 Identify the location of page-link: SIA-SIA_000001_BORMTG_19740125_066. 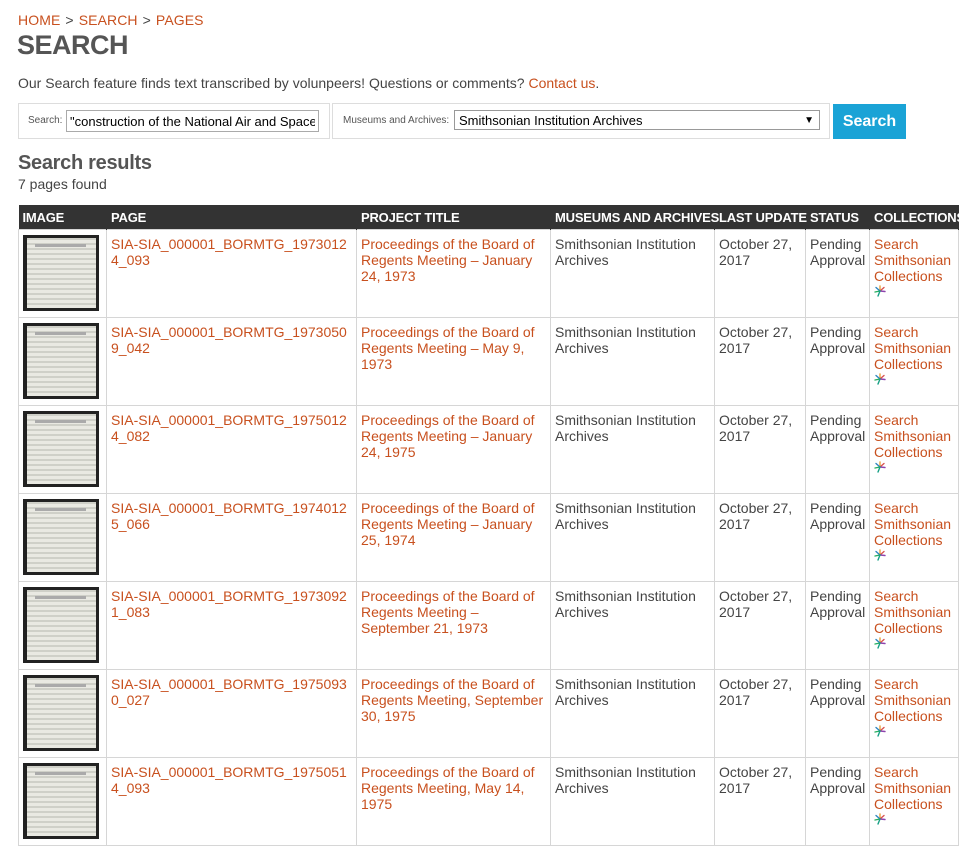
(229, 516).